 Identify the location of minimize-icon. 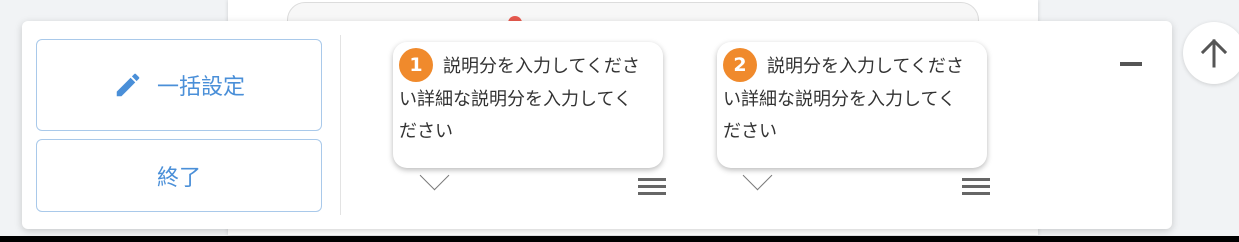
(1131, 64).